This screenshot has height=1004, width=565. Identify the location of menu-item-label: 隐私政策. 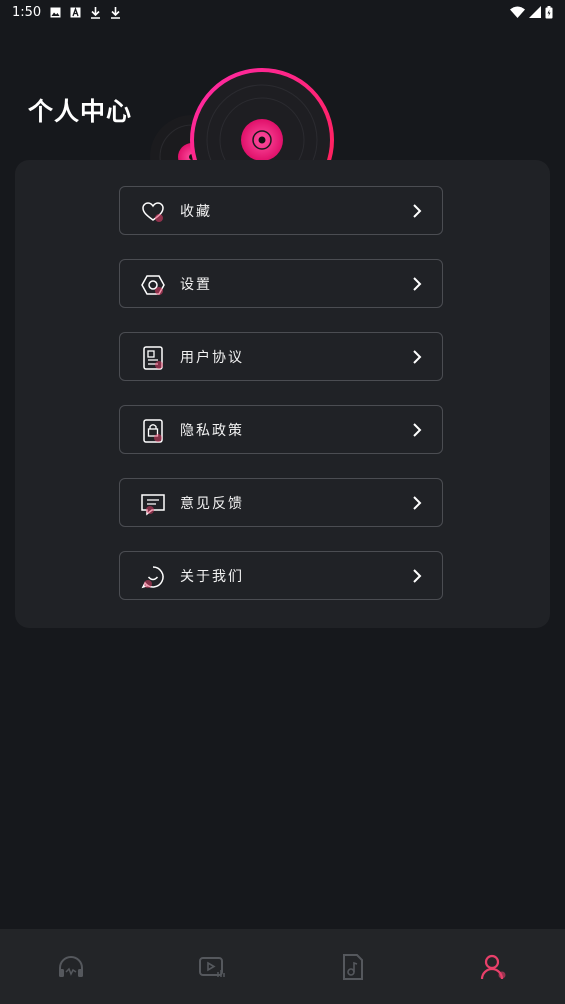
(212, 431).